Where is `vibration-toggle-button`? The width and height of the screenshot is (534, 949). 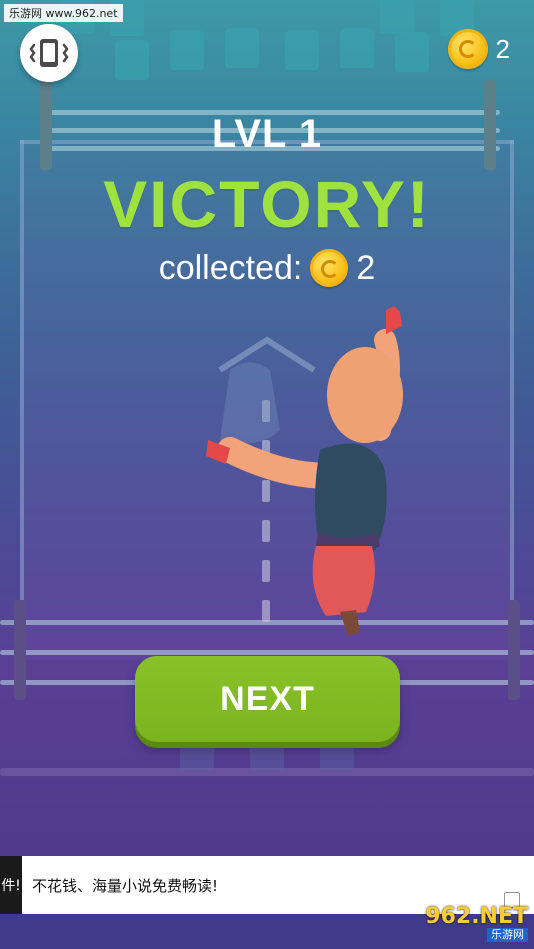 vibration-toggle-button is located at coordinates (49, 53).